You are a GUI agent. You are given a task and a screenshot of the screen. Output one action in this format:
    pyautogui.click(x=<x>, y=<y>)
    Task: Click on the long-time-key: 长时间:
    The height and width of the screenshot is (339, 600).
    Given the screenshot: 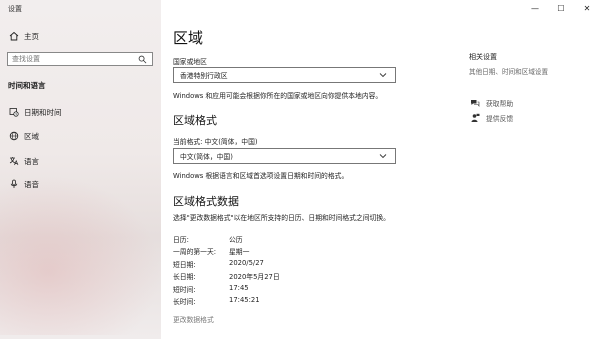 What is the action you would take?
    pyautogui.click(x=184, y=302)
    